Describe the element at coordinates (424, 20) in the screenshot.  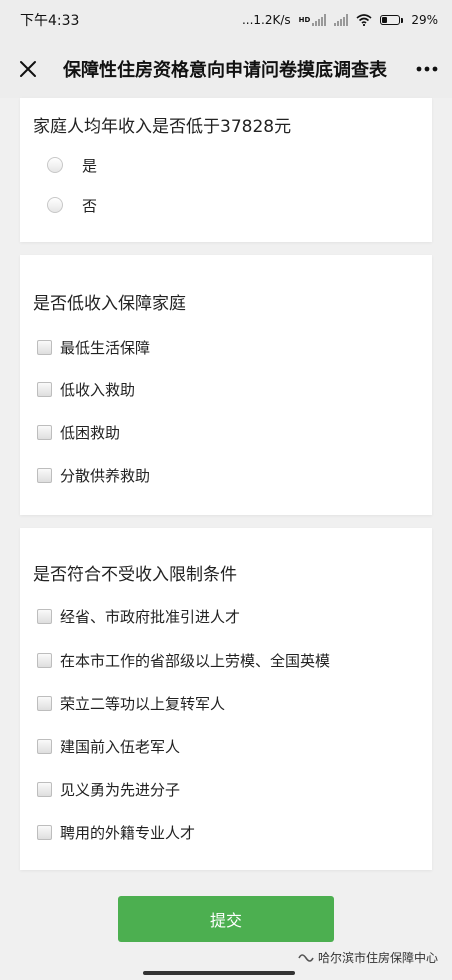
I see `battery-level: 29%` at that location.